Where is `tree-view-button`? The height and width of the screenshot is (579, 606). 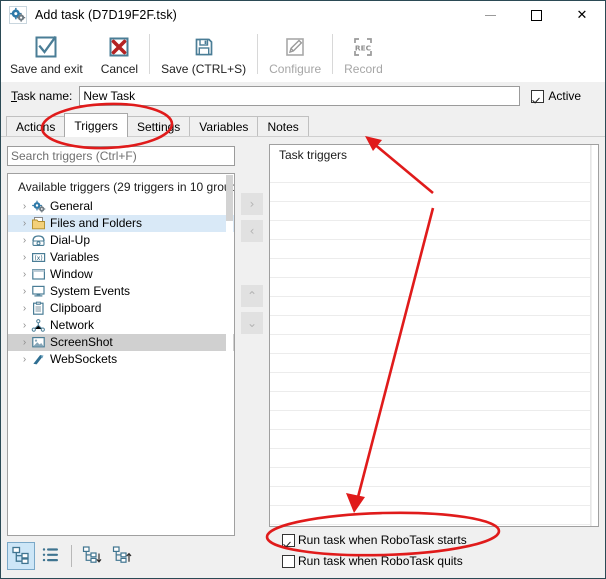
tree-view-button is located at coordinates (21, 556).